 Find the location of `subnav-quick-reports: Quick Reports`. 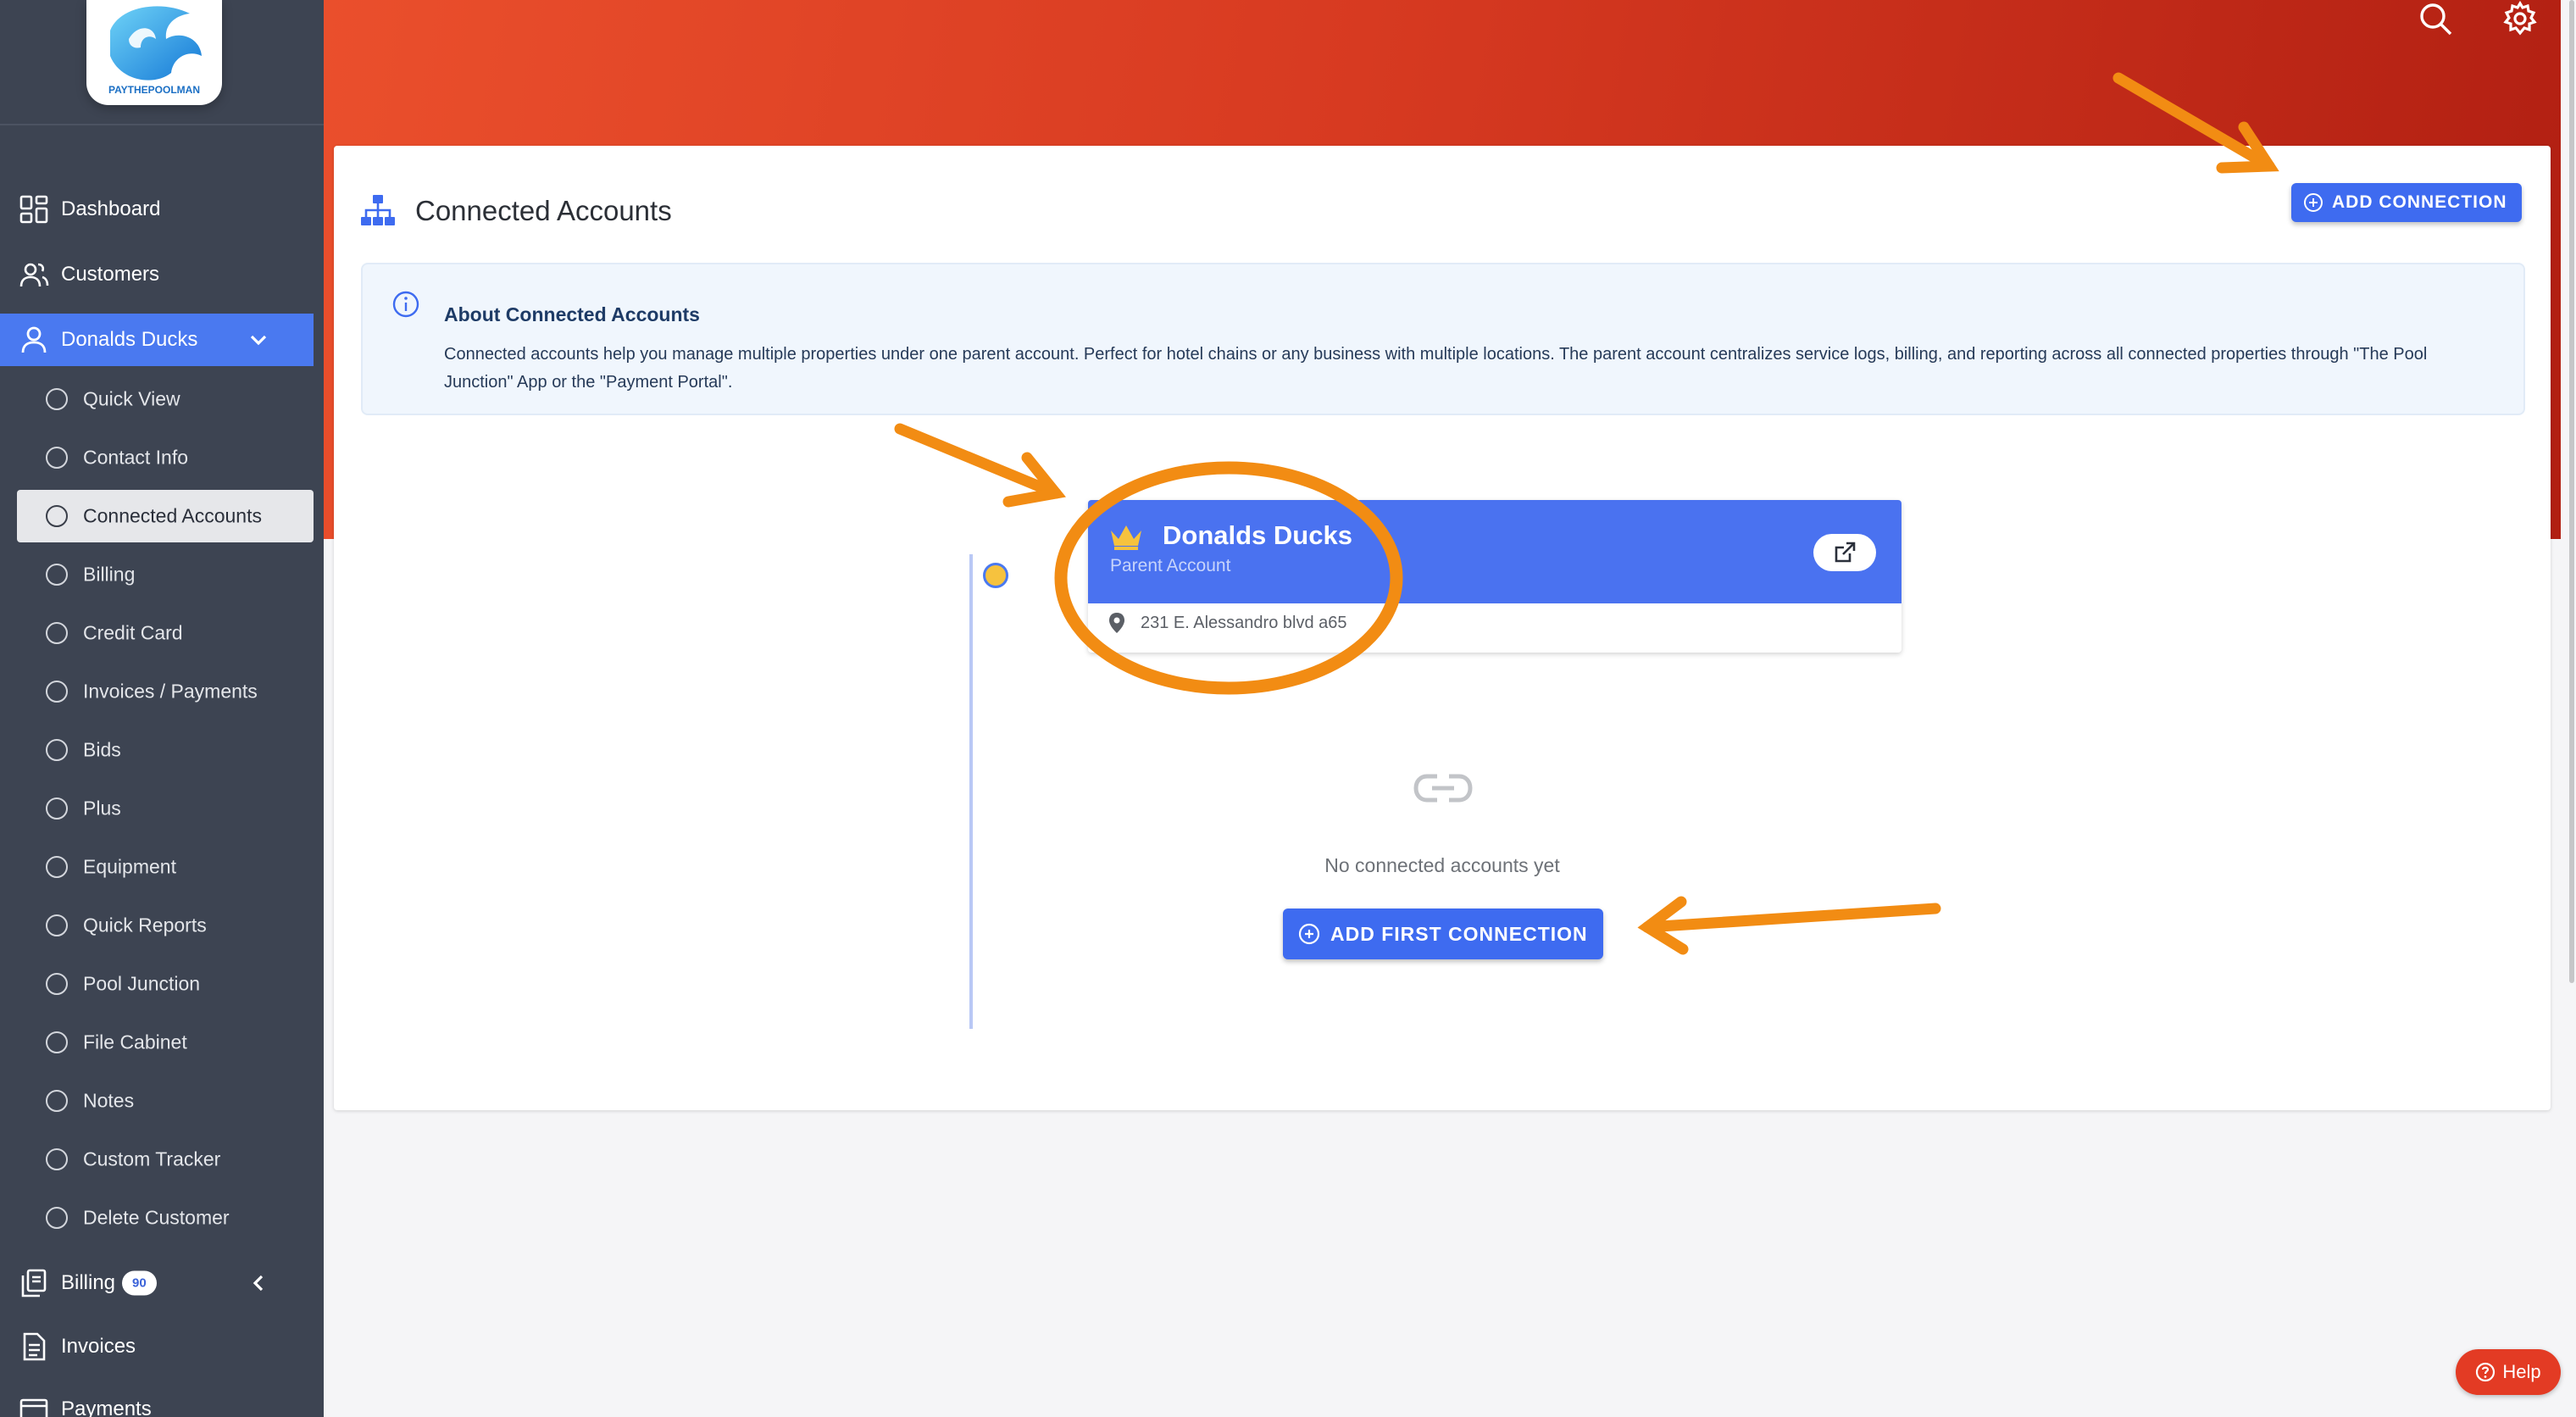

subnav-quick-reports: Quick Reports is located at coordinates (165, 926).